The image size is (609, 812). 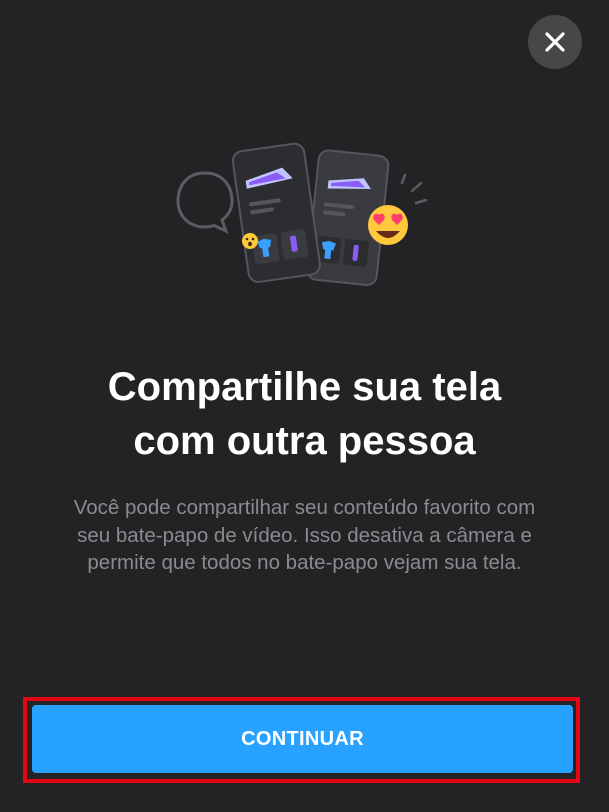 I want to click on title-line-1: Compartilhe sua tela, so click(x=304, y=387).